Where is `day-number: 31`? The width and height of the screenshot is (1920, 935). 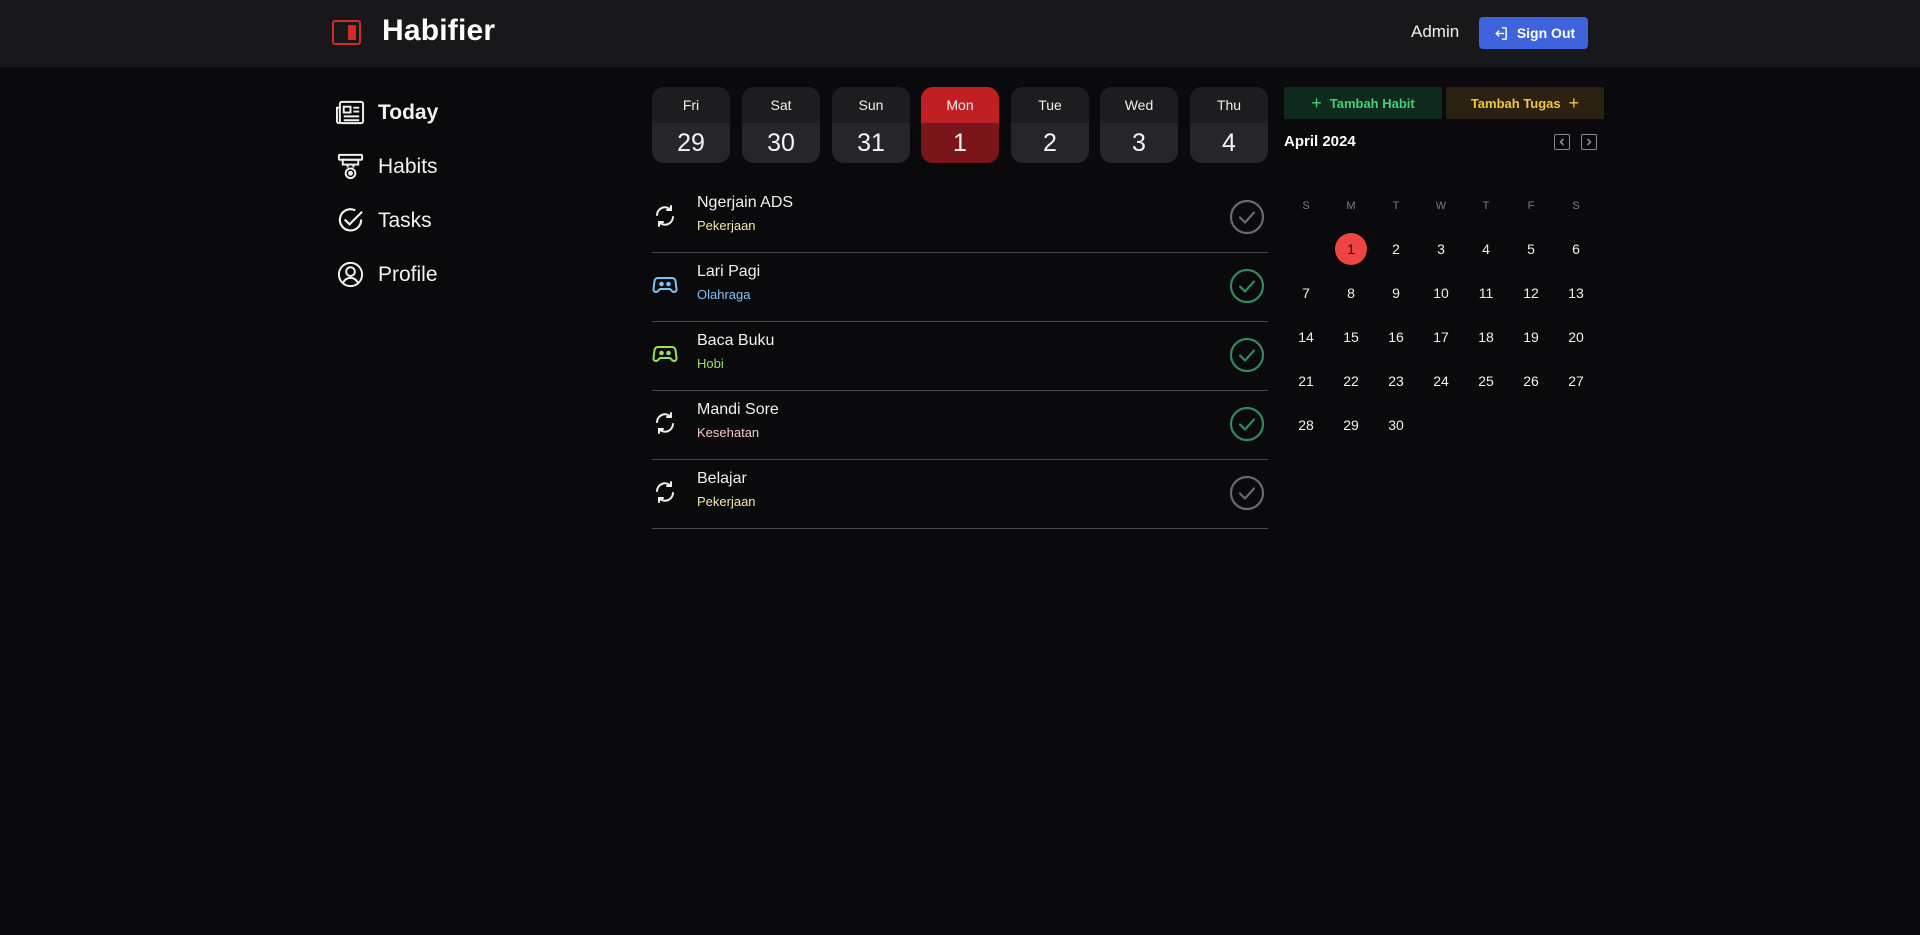
day-number: 31 is located at coordinates (871, 142).